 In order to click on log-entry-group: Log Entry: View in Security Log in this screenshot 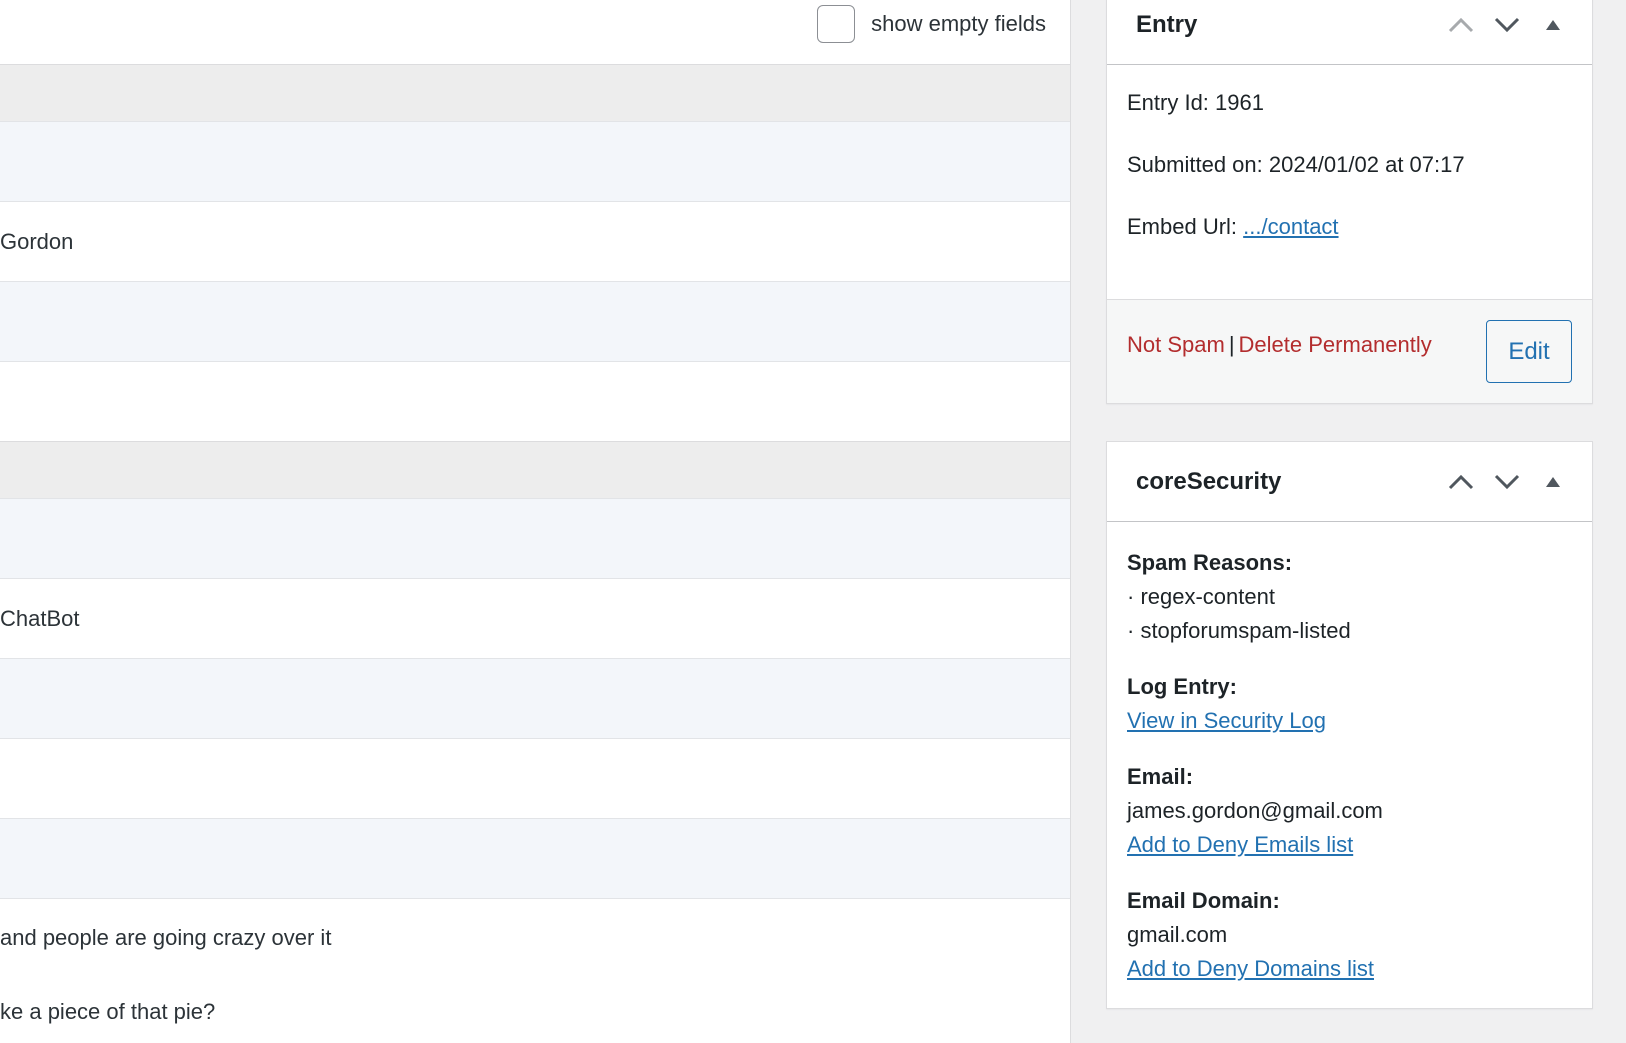, I will do `click(1349, 704)`.